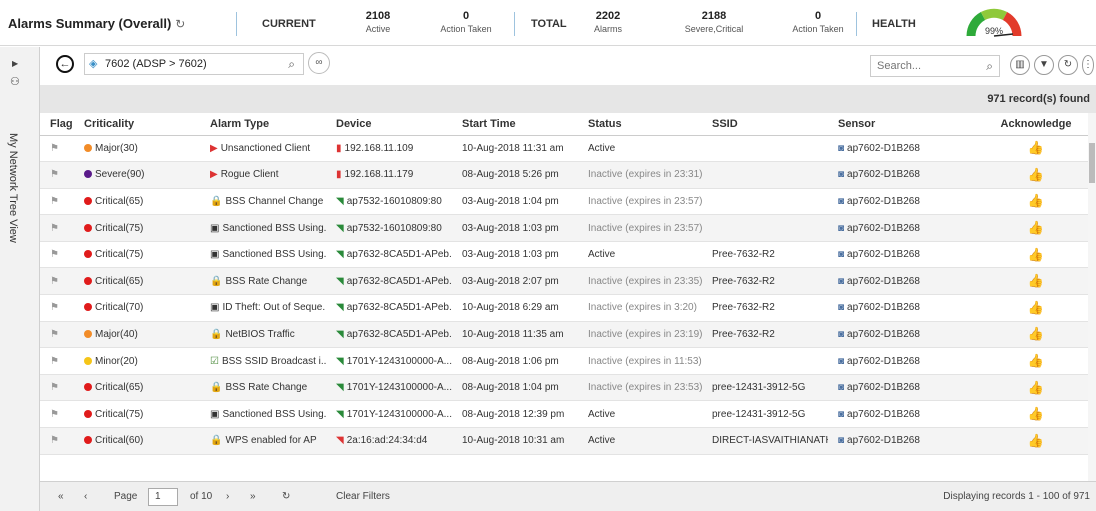 The height and width of the screenshot is (511, 1096). Describe the element at coordinates (389, 228) in the screenshot. I see `device-cell: ◥ ap7532-16010809:80` at that location.